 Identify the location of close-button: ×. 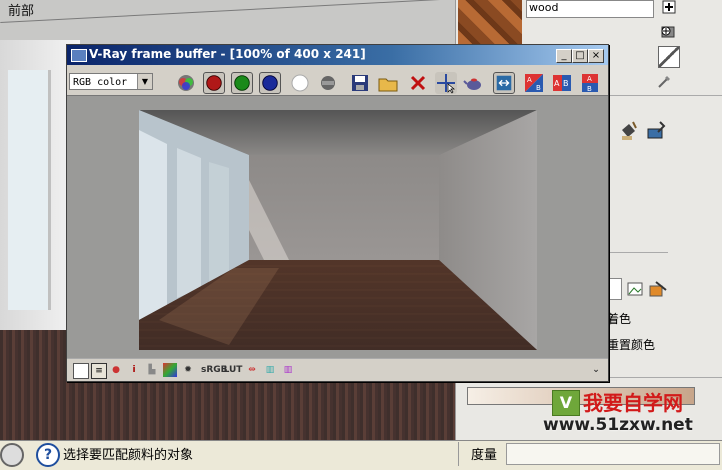
(596, 56).